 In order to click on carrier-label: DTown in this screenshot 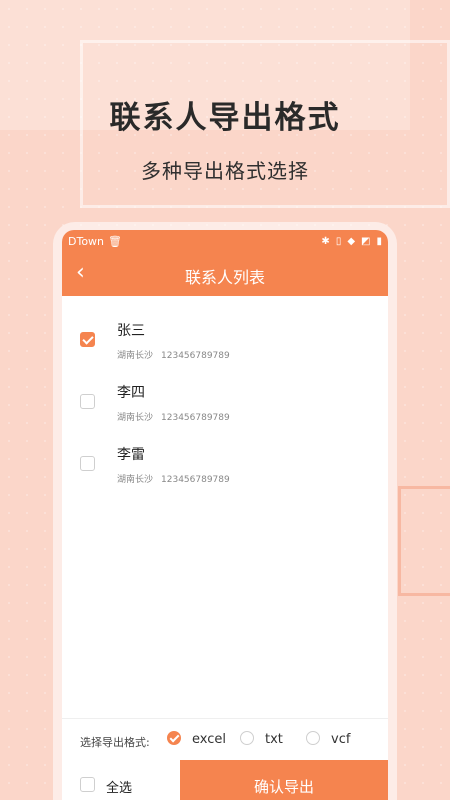, I will do `click(86, 241)`.